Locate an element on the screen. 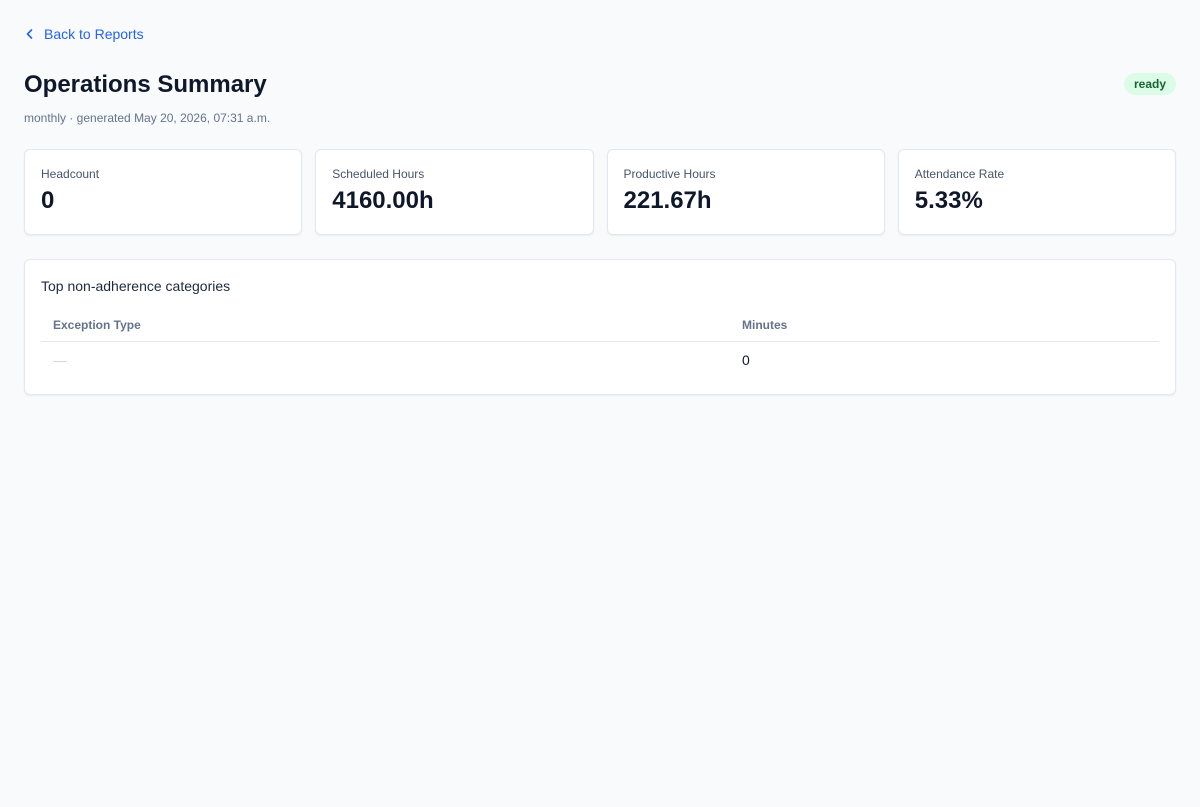  stat-label: Scheduled Hours is located at coordinates (378, 174).